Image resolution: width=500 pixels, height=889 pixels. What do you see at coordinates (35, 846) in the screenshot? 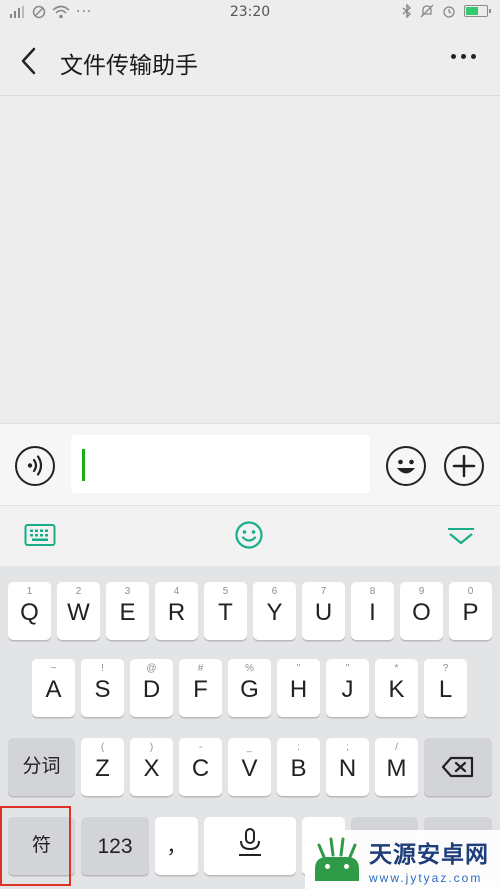
I see `highlight-annotation` at bounding box center [35, 846].